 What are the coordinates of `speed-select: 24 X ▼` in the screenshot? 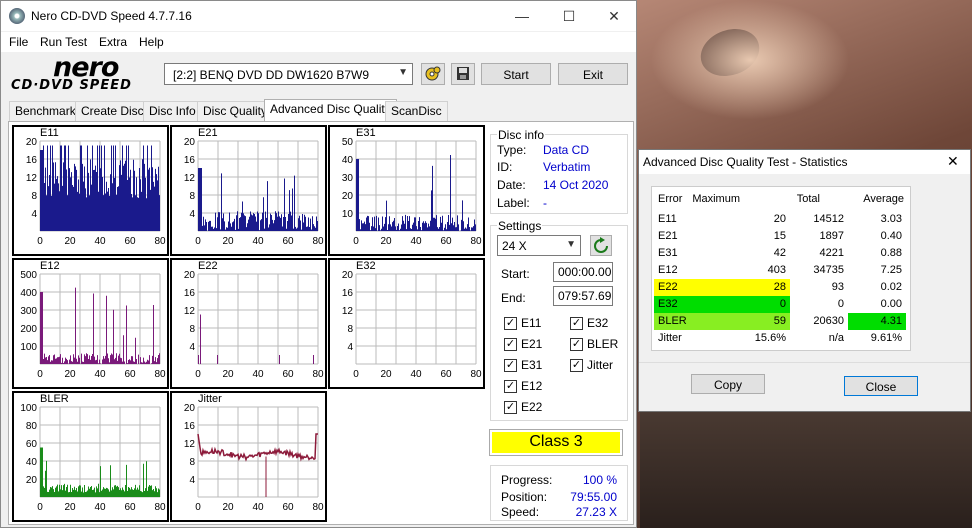 It's located at (539, 245).